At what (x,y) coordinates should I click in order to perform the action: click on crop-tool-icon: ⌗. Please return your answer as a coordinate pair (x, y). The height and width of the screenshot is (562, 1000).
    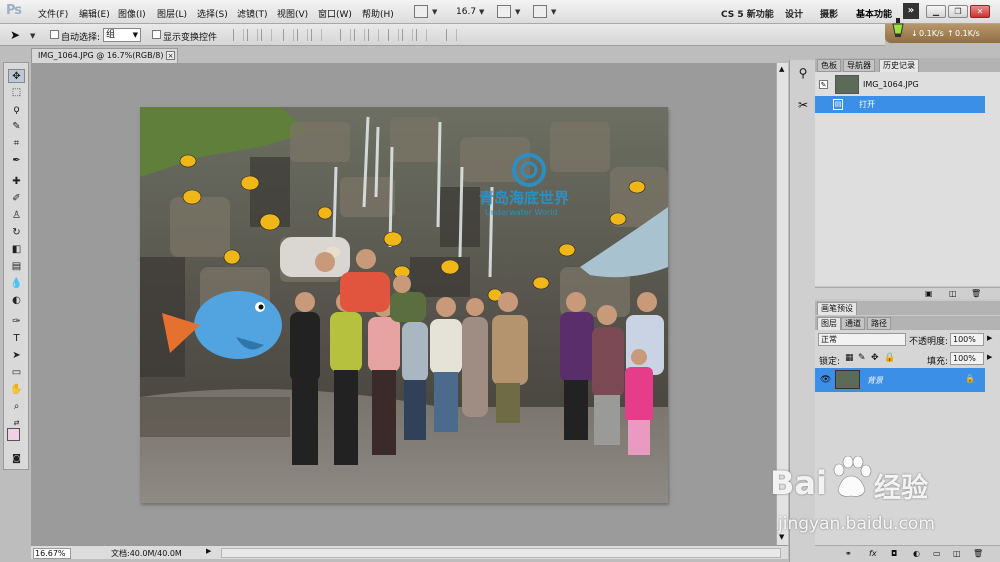
    Looking at the image, I should click on (16, 144).